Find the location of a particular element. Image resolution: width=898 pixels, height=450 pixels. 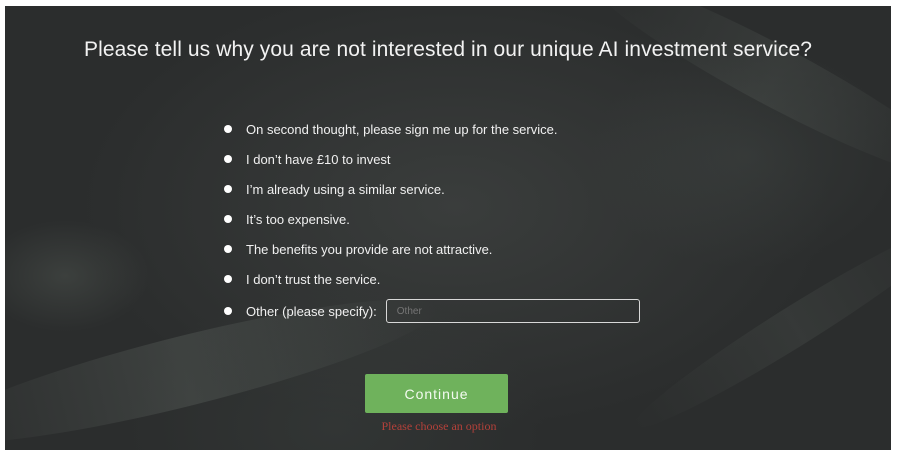

error-message: Please choose an option is located at coordinates (439, 426).